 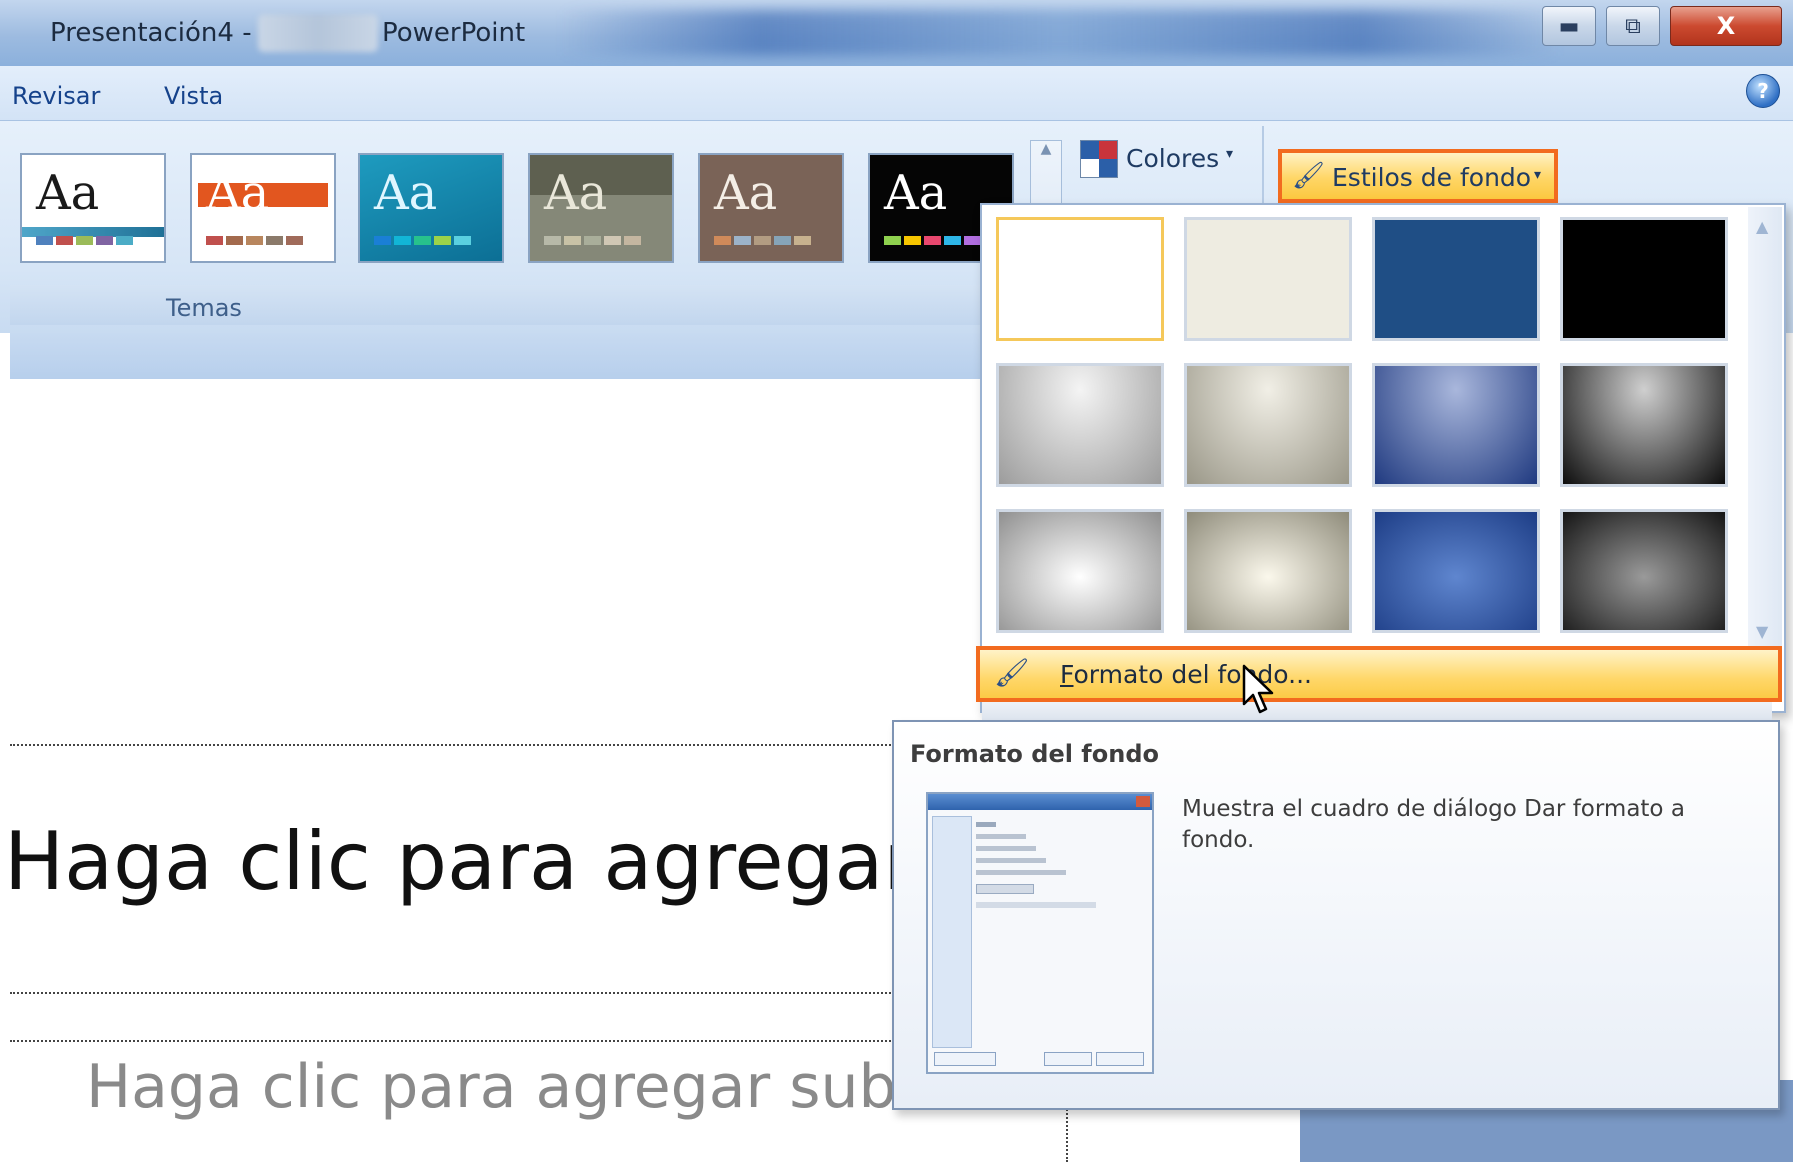 I want to click on color-palette-icon, so click(x=1099, y=159).